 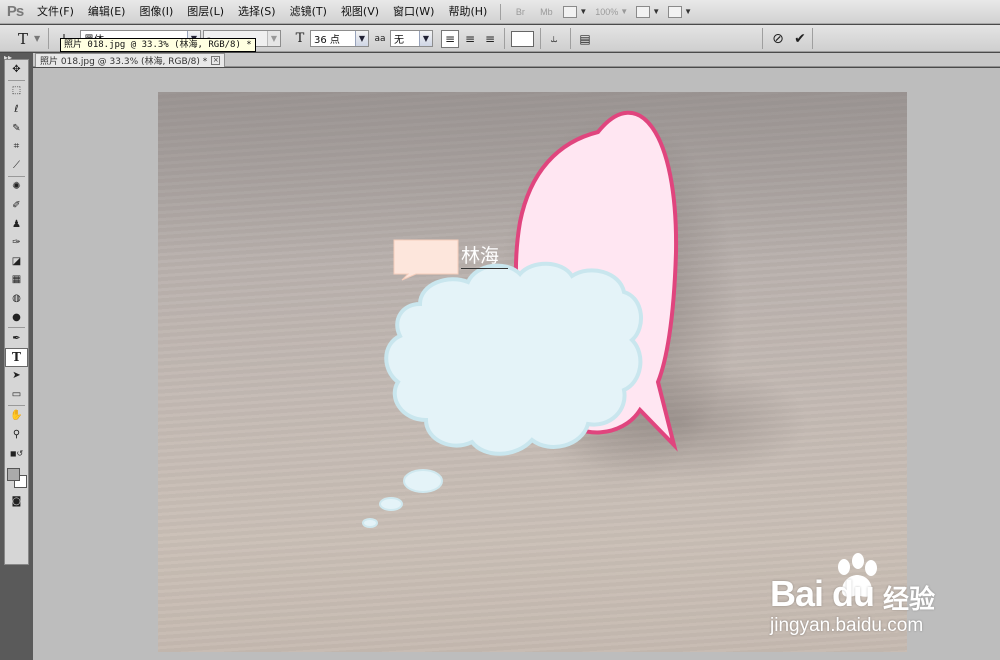 I want to click on zoom-level-dropdown: 100% ▼, so click(x=611, y=12).